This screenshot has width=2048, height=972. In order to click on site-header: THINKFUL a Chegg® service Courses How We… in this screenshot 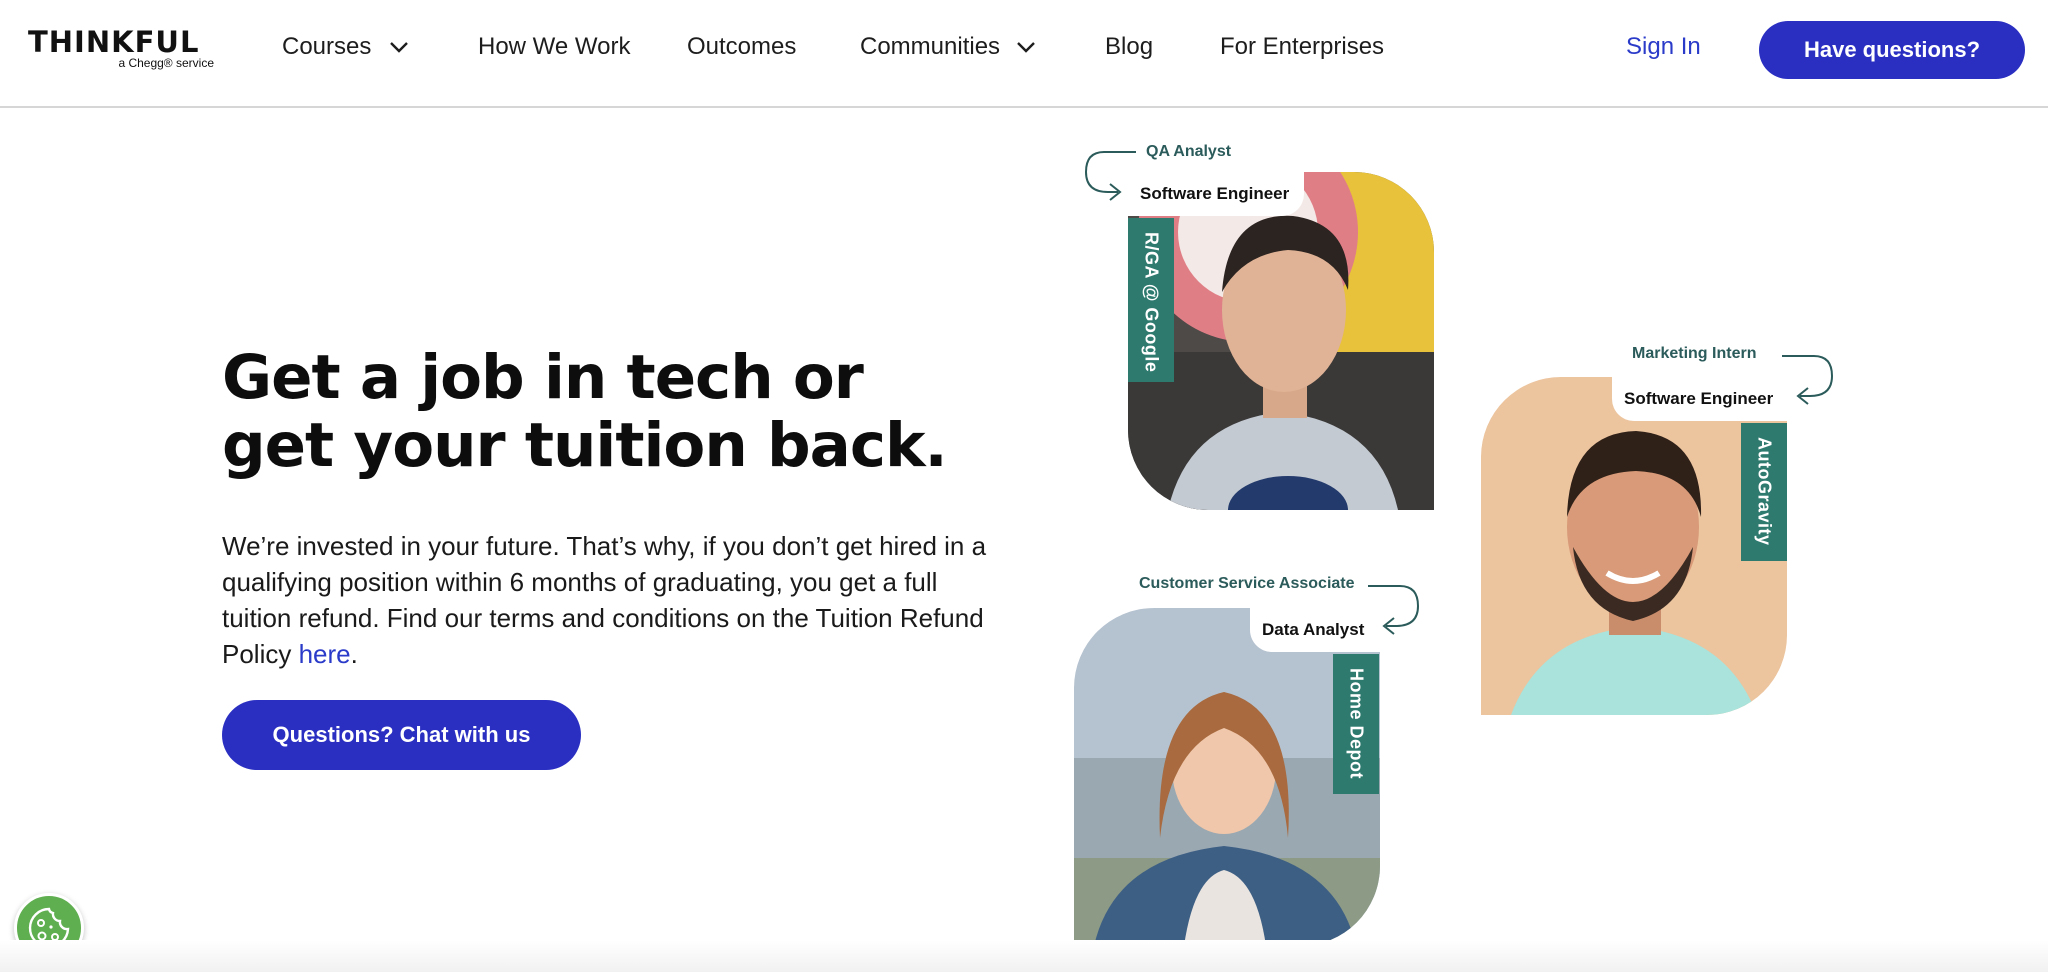, I will do `click(1024, 54)`.